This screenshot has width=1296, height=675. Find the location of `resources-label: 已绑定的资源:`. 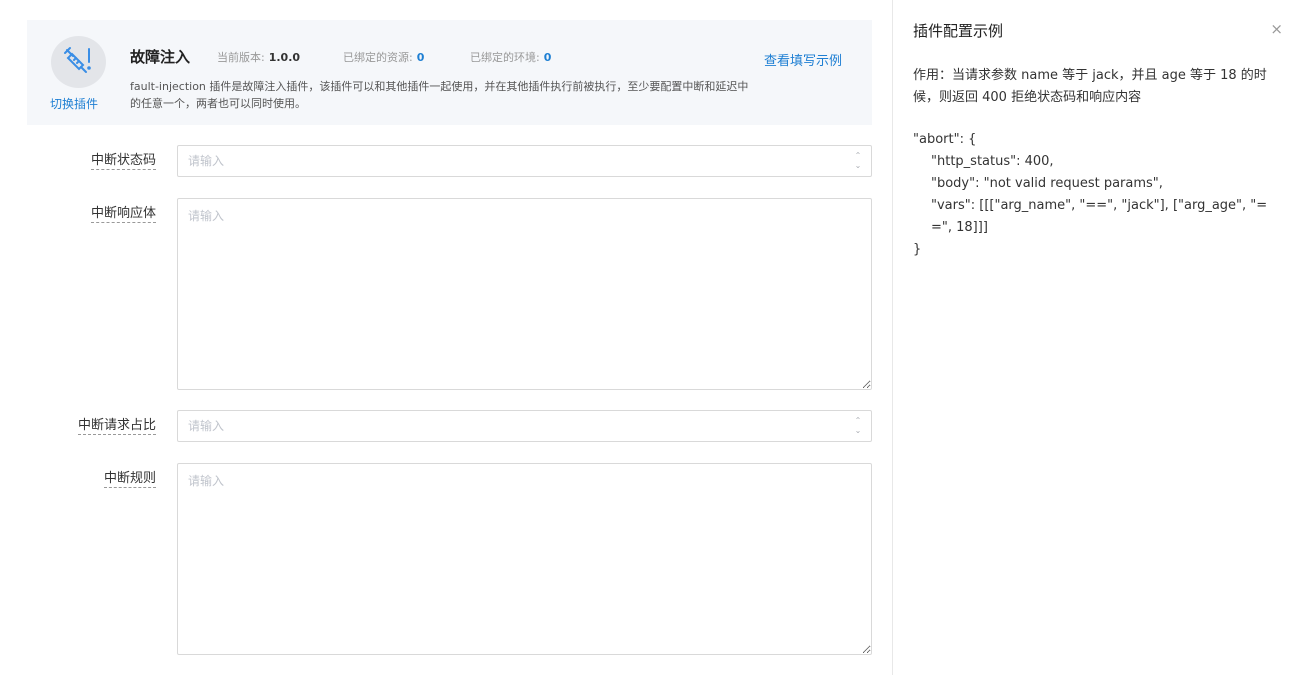

resources-label: 已绑定的资源: is located at coordinates (378, 57).